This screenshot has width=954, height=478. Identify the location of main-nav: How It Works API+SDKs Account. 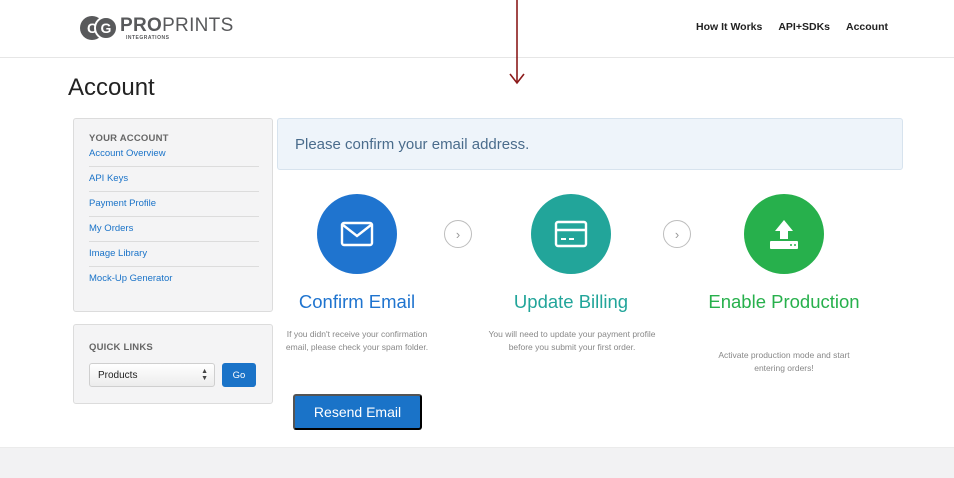
(792, 27).